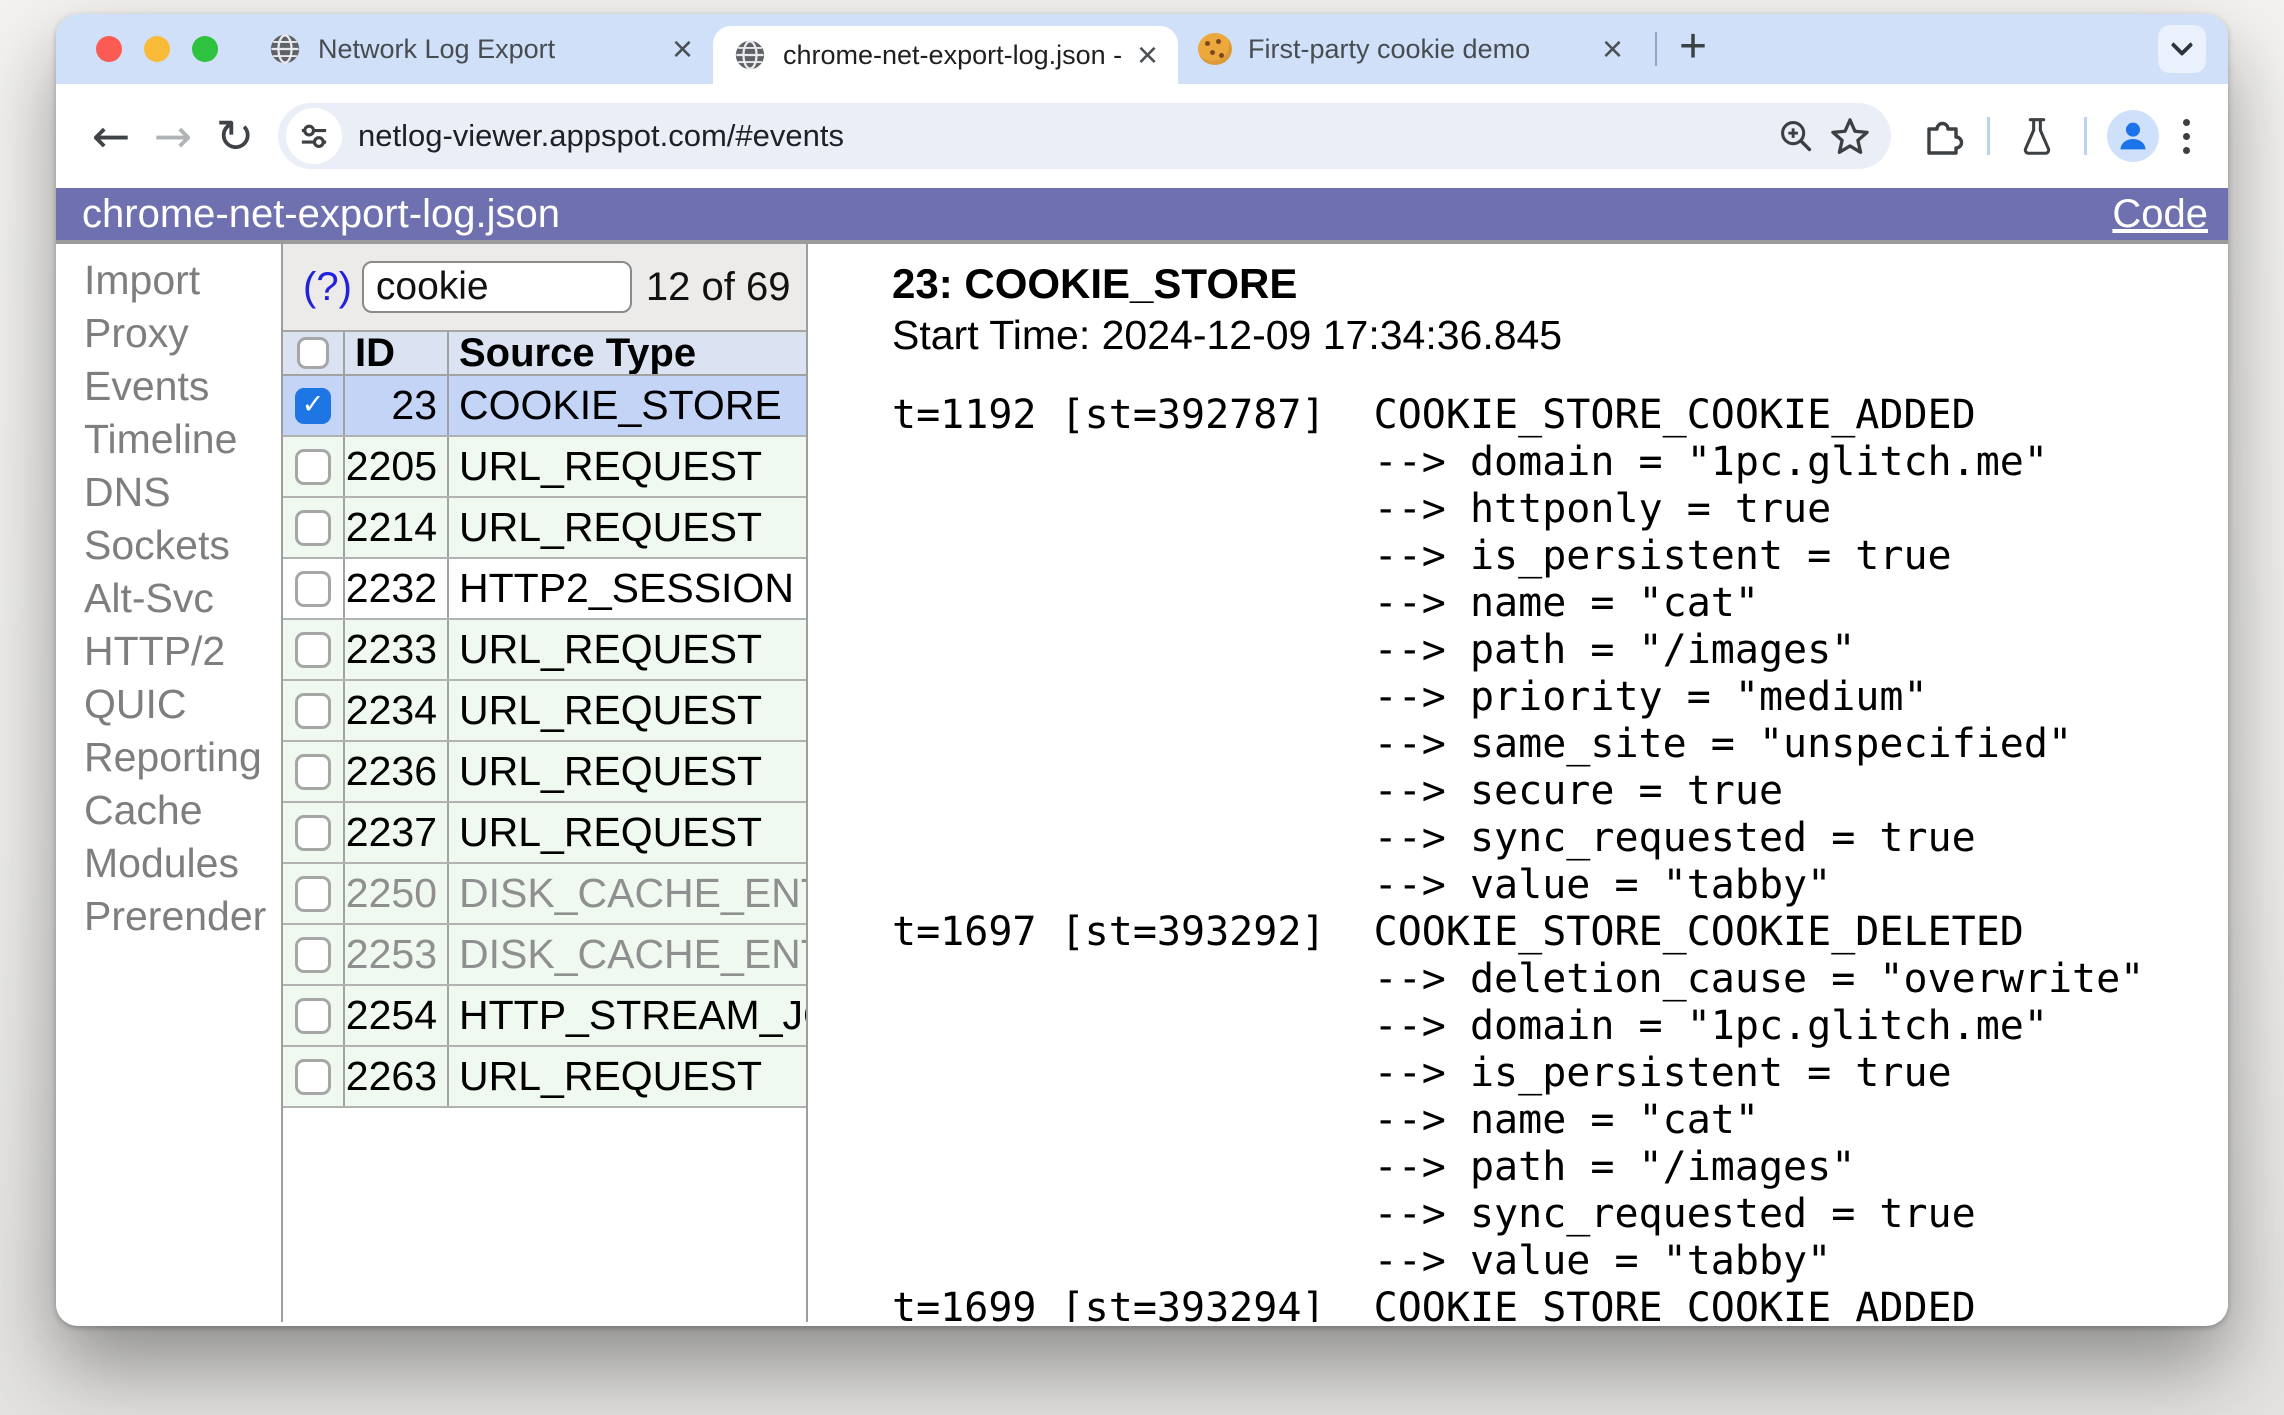 Image resolution: width=2284 pixels, height=1415 pixels. I want to click on code-link: Code, so click(2160, 214).